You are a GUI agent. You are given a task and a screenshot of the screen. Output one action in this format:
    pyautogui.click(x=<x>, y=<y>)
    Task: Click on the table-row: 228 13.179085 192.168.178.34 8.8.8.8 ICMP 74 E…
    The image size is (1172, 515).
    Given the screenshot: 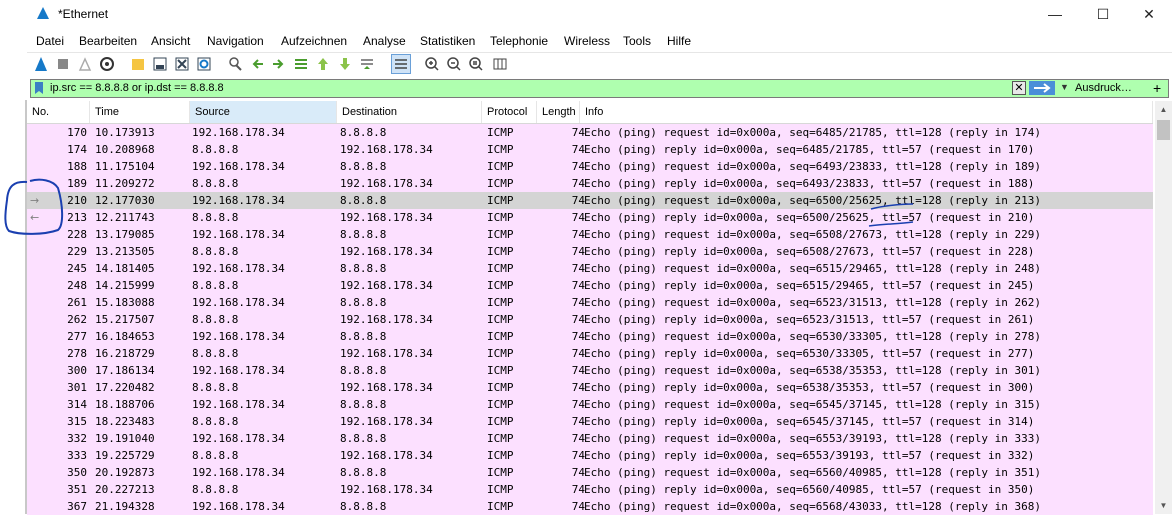 What is the action you would take?
    pyautogui.click(x=590, y=234)
    